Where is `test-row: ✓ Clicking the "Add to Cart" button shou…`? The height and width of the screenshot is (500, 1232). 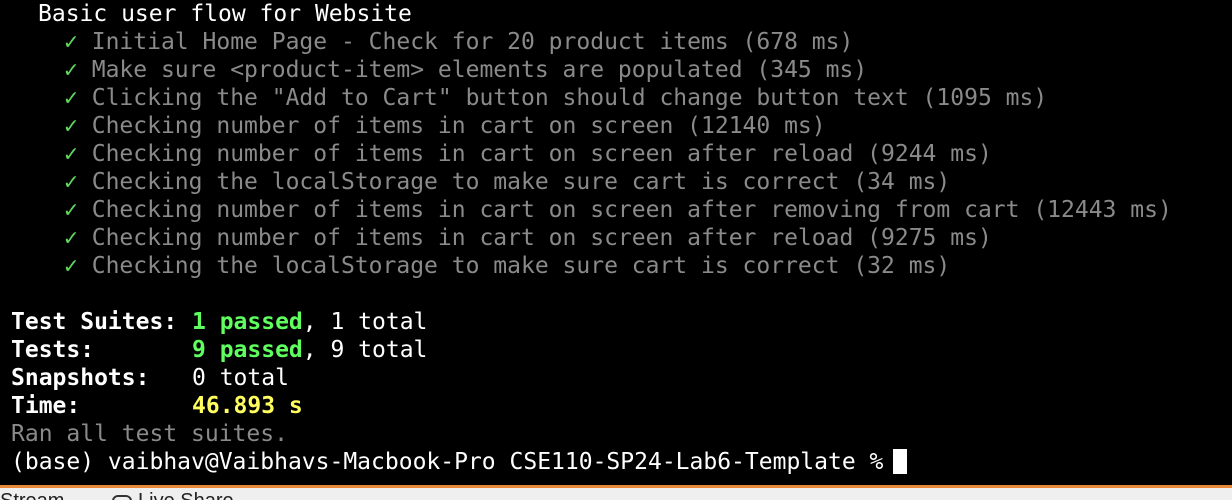
test-row: ✓ Clicking the "Add to Cart" button shou… is located at coordinates (555, 98).